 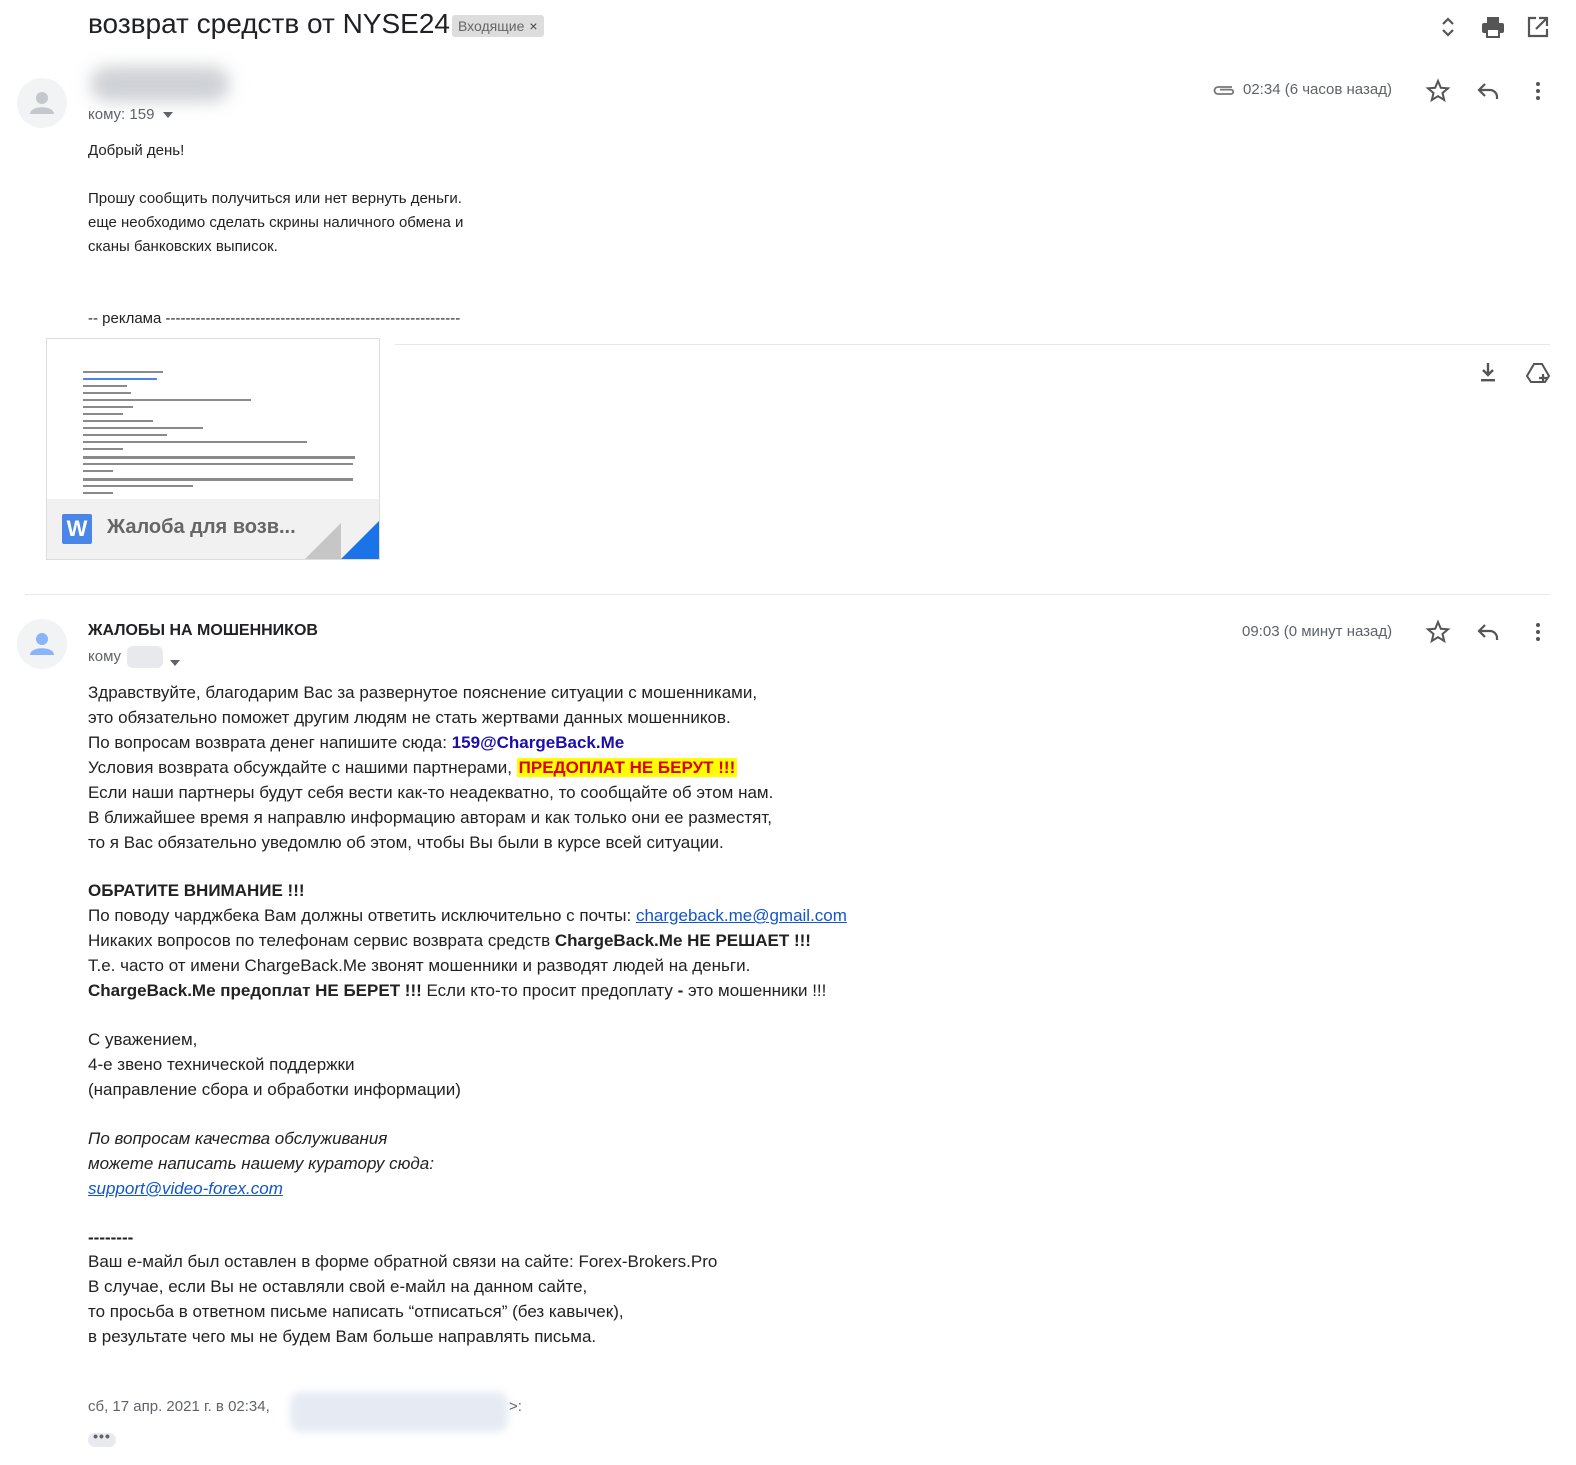 What do you see at coordinates (627, 767) in the screenshot?
I see `highlighted-warning: ПРЕДОПЛАТ НЕ БЕРУТ !!!` at bounding box center [627, 767].